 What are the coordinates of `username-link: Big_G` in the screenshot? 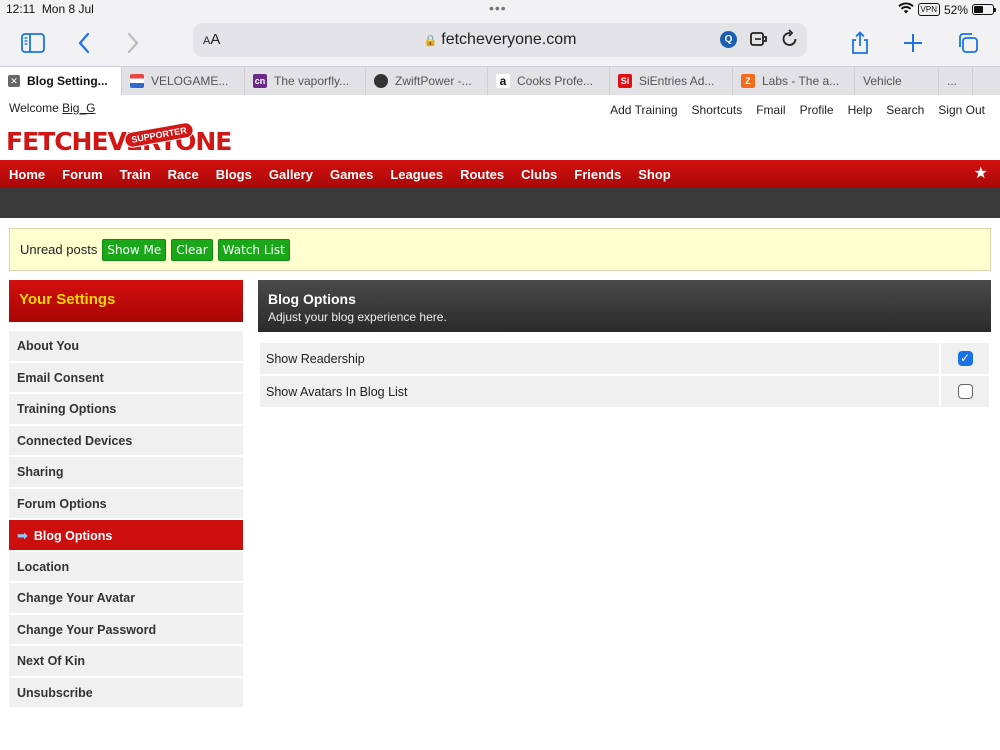 It's located at (78, 108).